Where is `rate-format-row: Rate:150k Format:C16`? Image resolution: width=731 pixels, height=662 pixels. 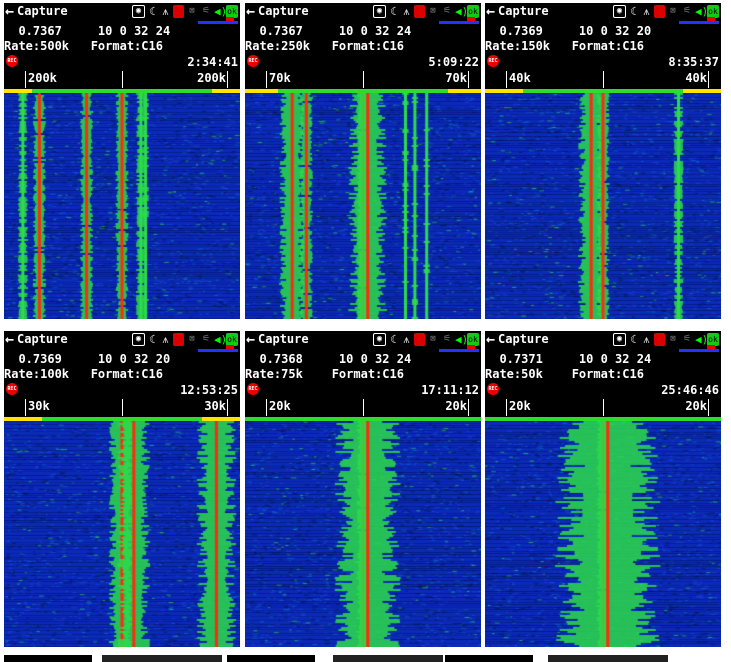 rate-format-row: Rate:150k Format:C16 is located at coordinates (564, 46).